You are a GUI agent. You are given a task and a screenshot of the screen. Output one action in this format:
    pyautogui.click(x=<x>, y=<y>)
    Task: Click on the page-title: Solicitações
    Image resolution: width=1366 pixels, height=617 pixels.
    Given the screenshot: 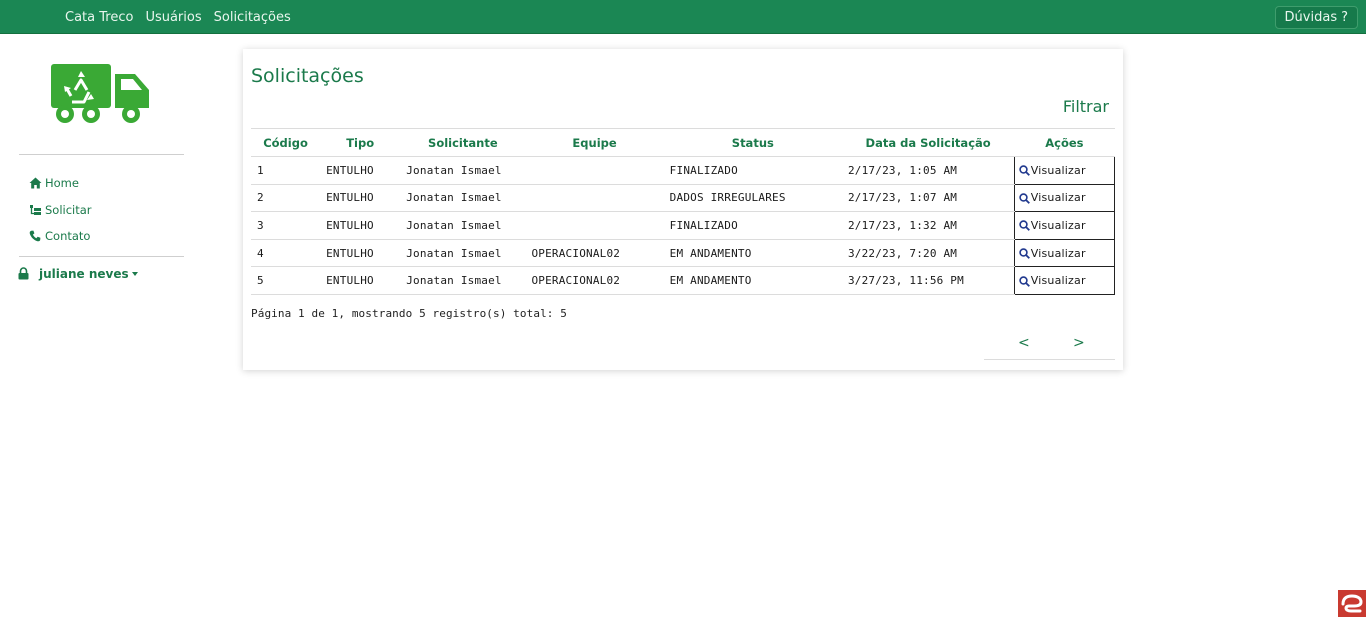 What is the action you would take?
    pyautogui.click(x=307, y=76)
    